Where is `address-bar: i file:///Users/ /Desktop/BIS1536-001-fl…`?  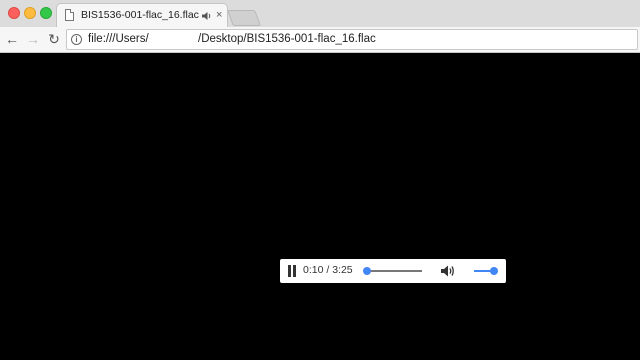 address-bar: i file:///Users/ /Desktop/BIS1536-001-fl… is located at coordinates (352, 39).